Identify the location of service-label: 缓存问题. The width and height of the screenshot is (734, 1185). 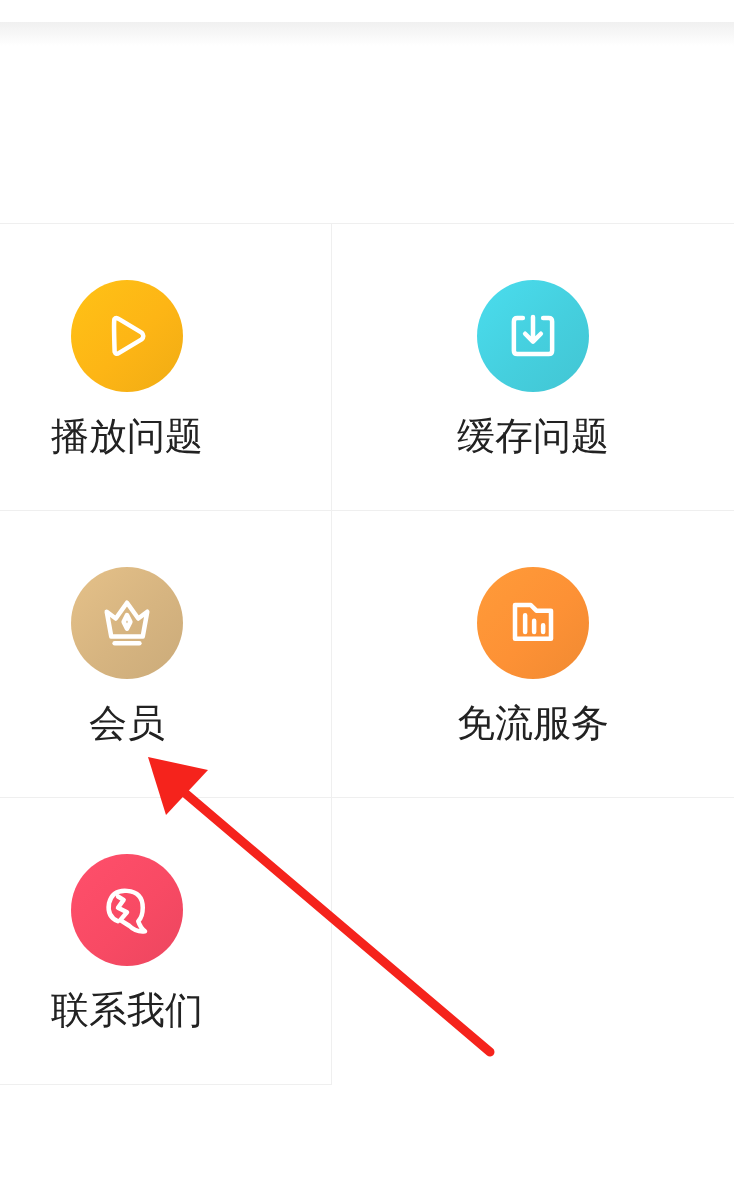
(533, 437).